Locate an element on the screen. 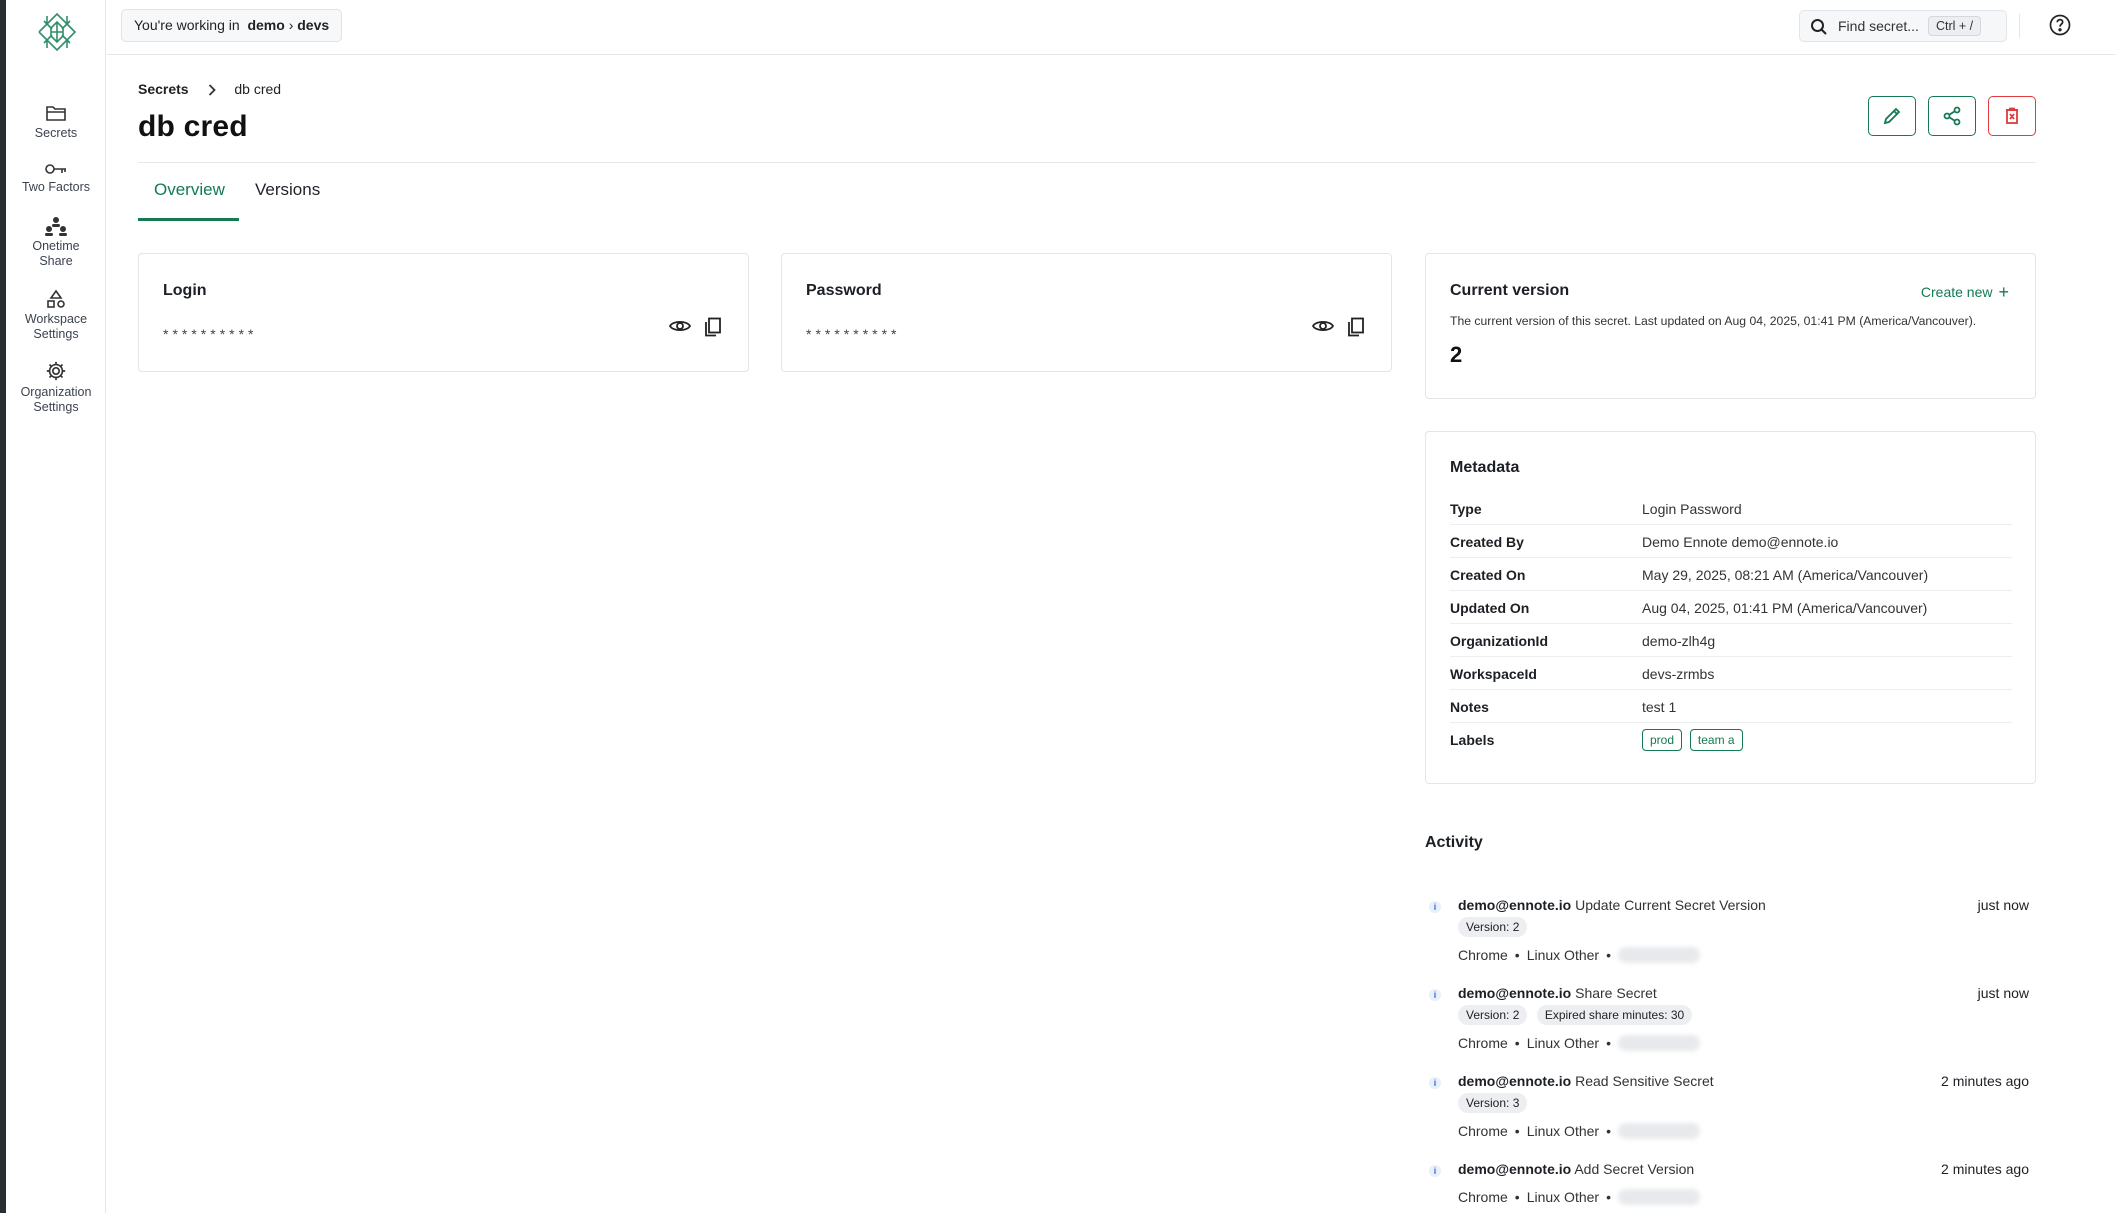 The width and height of the screenshot is (2116, 1213). plus-icon: + is located at coordinates (2003, 292).